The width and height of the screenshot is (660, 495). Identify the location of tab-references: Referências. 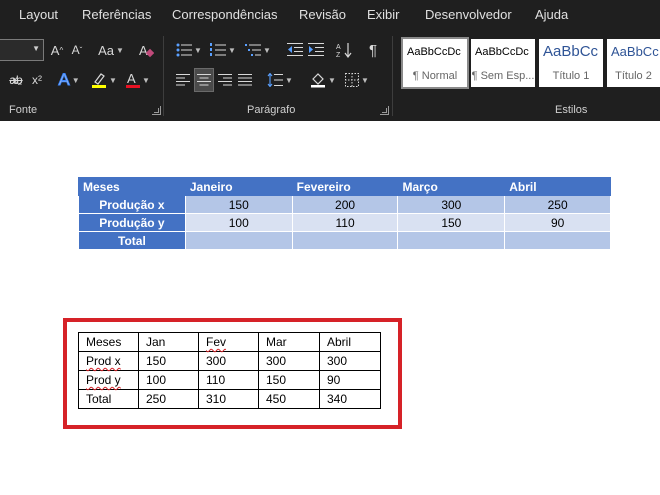
(116, 14).